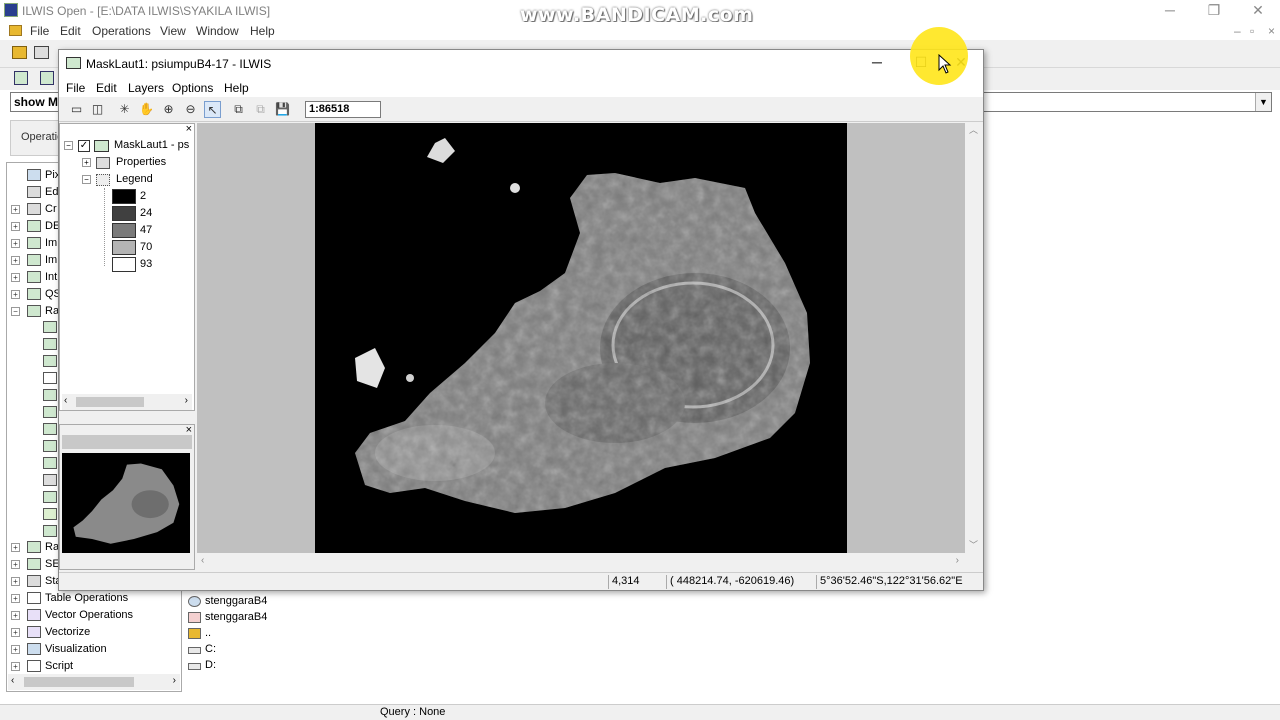 The height and width of the screenshot is (720, 1280). Describe the element at coordinates (124, 109) in the screenshot. I see `normal-icon: ✳` at that location.